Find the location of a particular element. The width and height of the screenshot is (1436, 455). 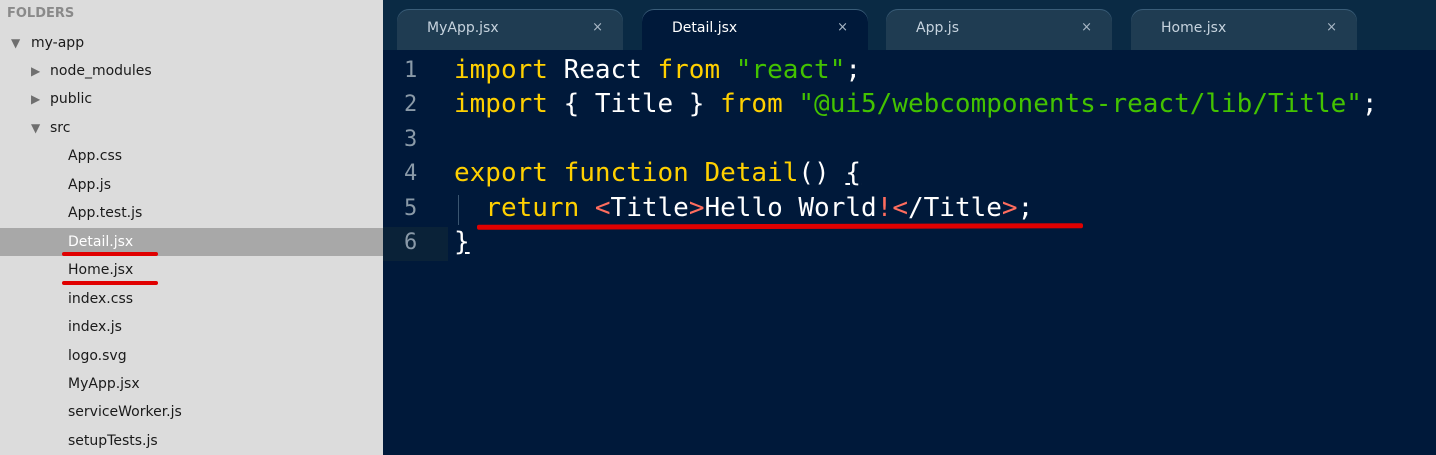

tree-file-index-js: index.js is located at coordinates (191, 327).